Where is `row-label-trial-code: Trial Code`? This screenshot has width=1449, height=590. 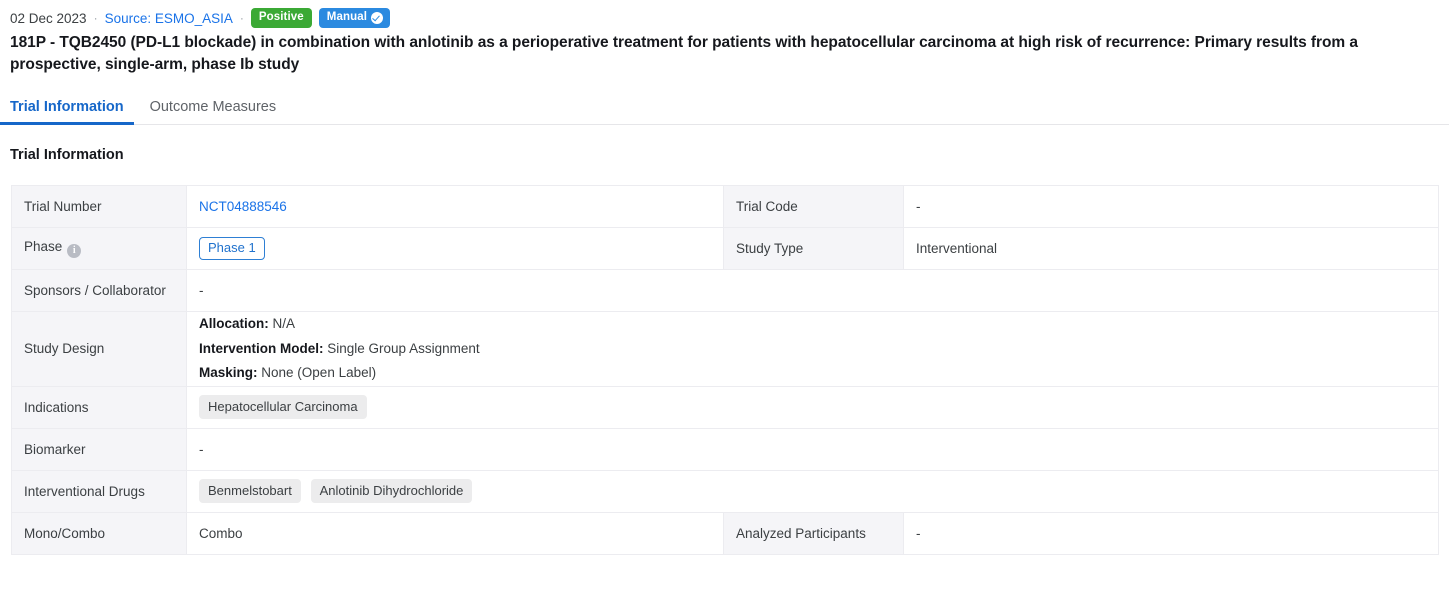 row-label-trial-code: Trial Code is located at coordinates (813, 206).